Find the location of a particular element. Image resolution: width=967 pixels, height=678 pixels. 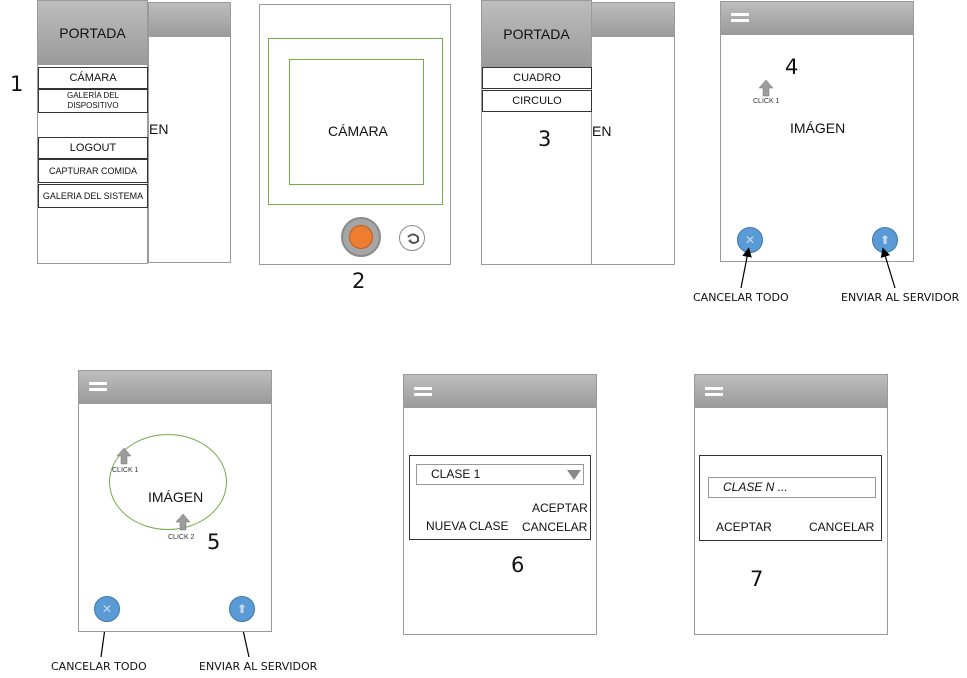

shutter-icon is located at coordinates (361, 237).